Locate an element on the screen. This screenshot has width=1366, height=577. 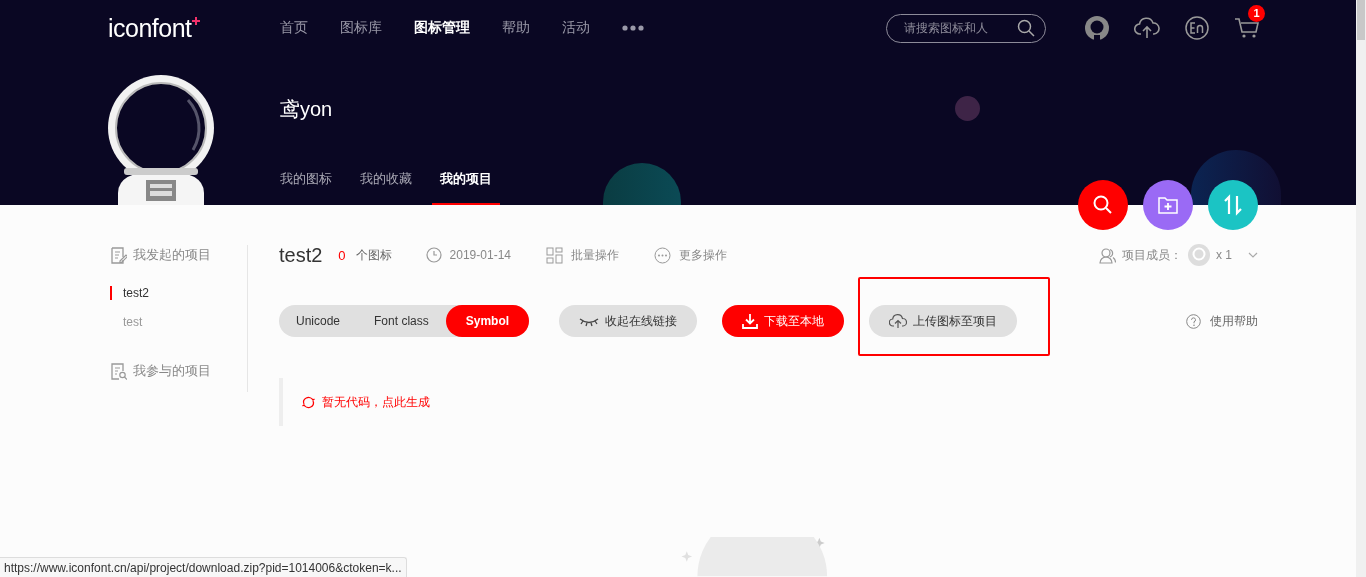
code-format-tab: Font class is located at coordinates (401, 321).